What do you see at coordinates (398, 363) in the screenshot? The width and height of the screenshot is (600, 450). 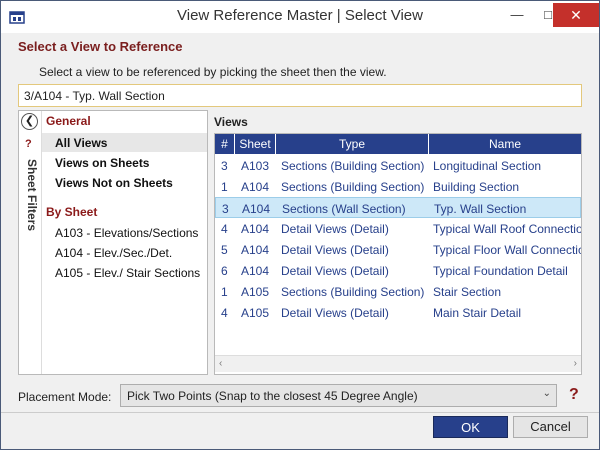 I see `horizontal-scrollbar: ‹ ›` at bounding box center [398, 363].